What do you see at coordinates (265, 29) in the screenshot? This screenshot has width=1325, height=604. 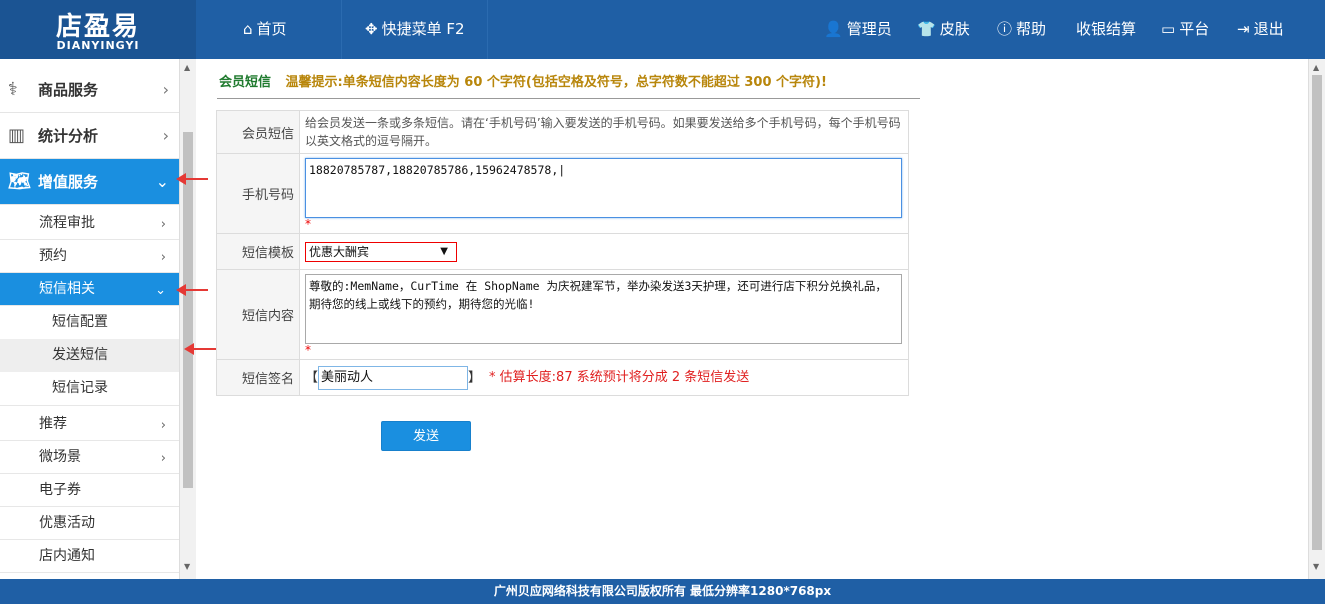 I see `nav-home: ⌂ 首页` at bounding box center [265, 29].